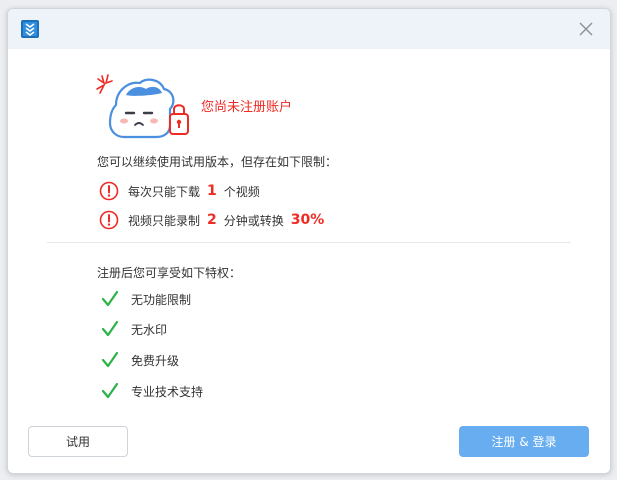 Image resolution: width=617 pixels, height=480 pixels. I want to click on limits-title: 您可以继续使用试用版本，但存在如下限制：, so click(217, 162).